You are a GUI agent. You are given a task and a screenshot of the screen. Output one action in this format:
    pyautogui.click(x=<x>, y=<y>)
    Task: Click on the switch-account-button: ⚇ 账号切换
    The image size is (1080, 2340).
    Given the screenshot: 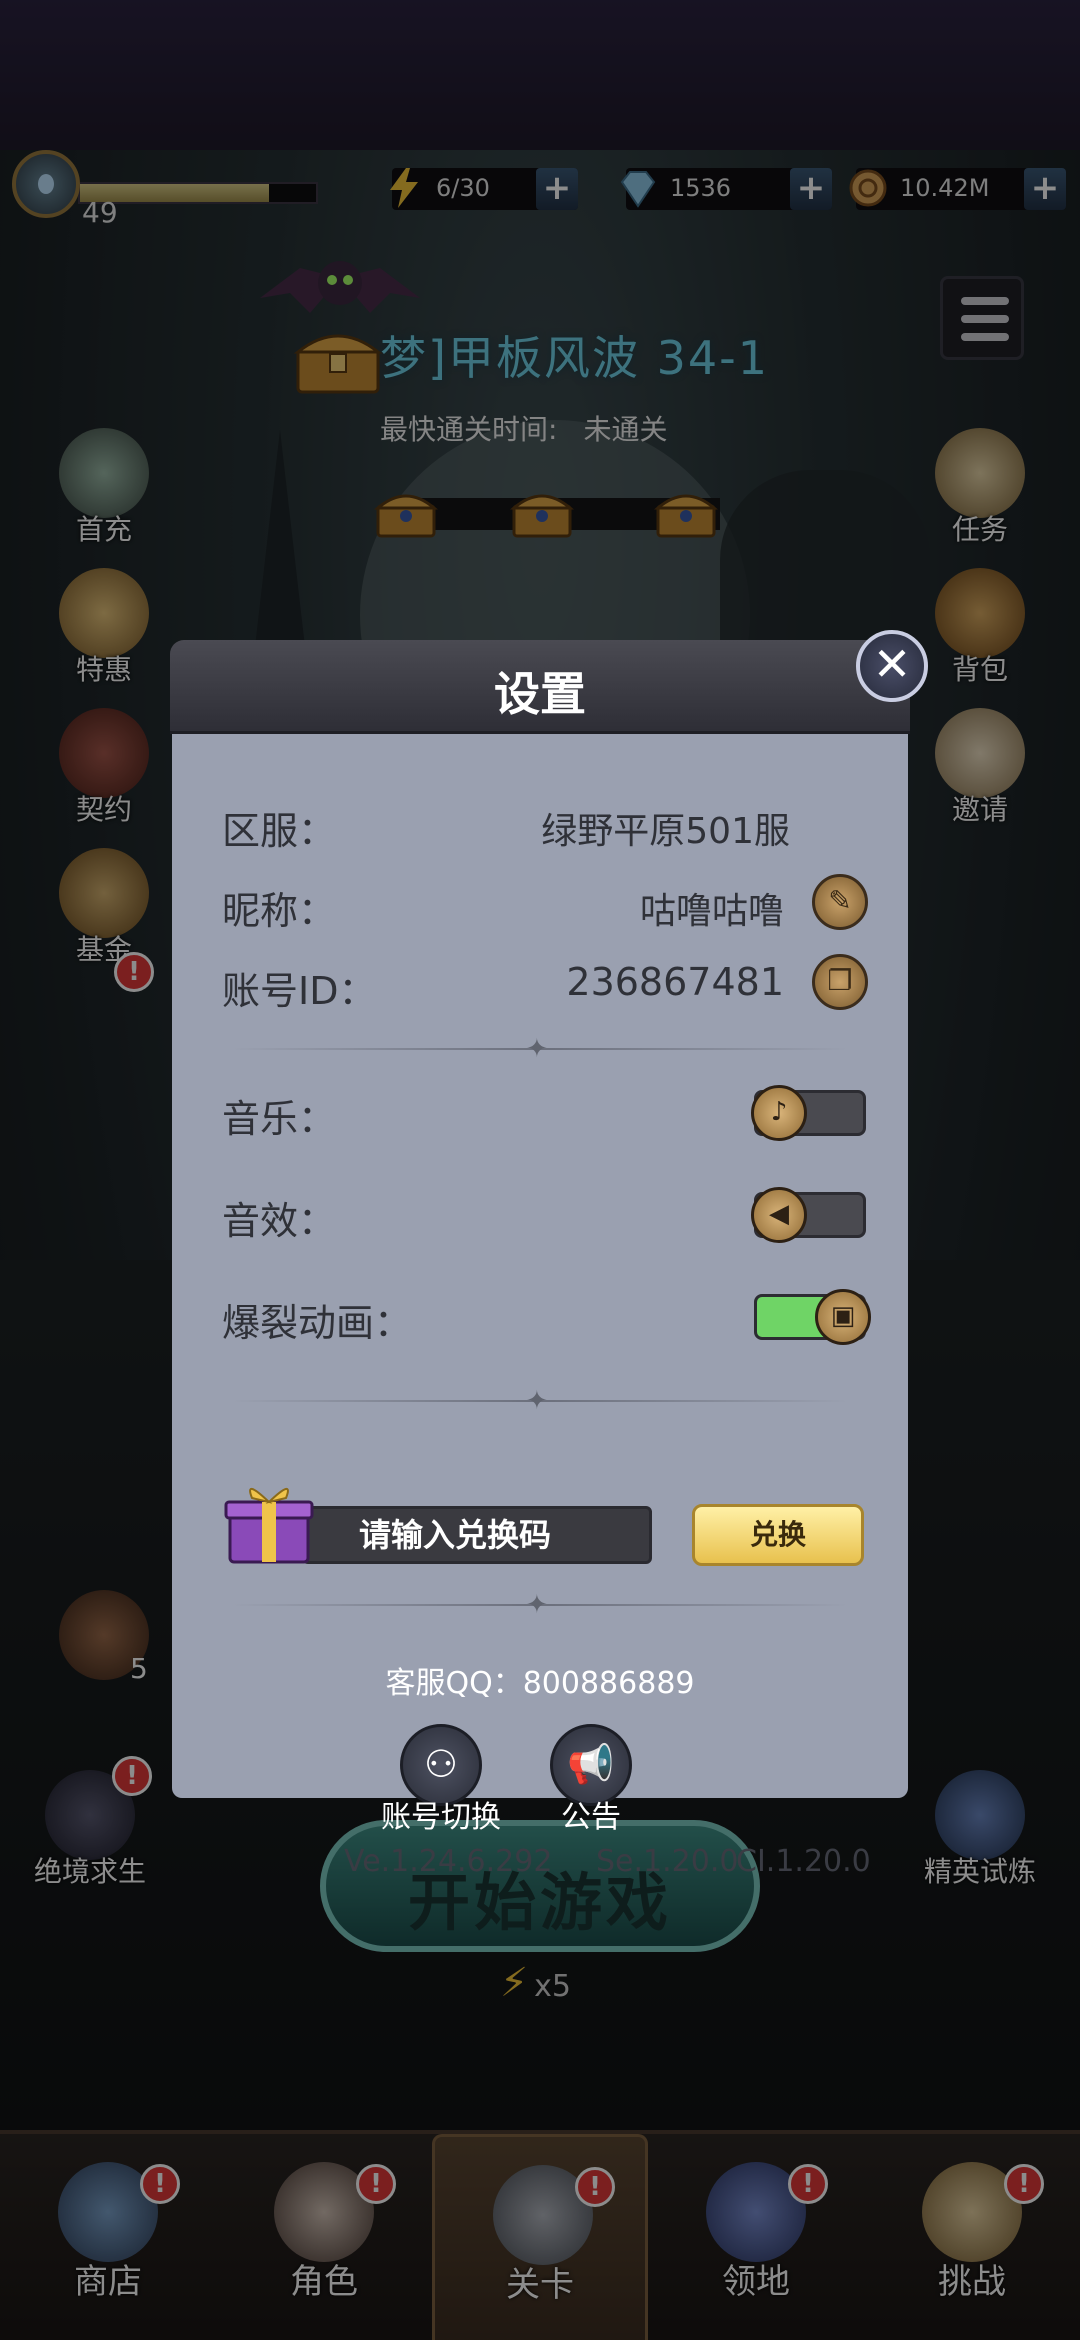 What is the action you would take?
    pyautogui.click(x=441, y=1780)
    